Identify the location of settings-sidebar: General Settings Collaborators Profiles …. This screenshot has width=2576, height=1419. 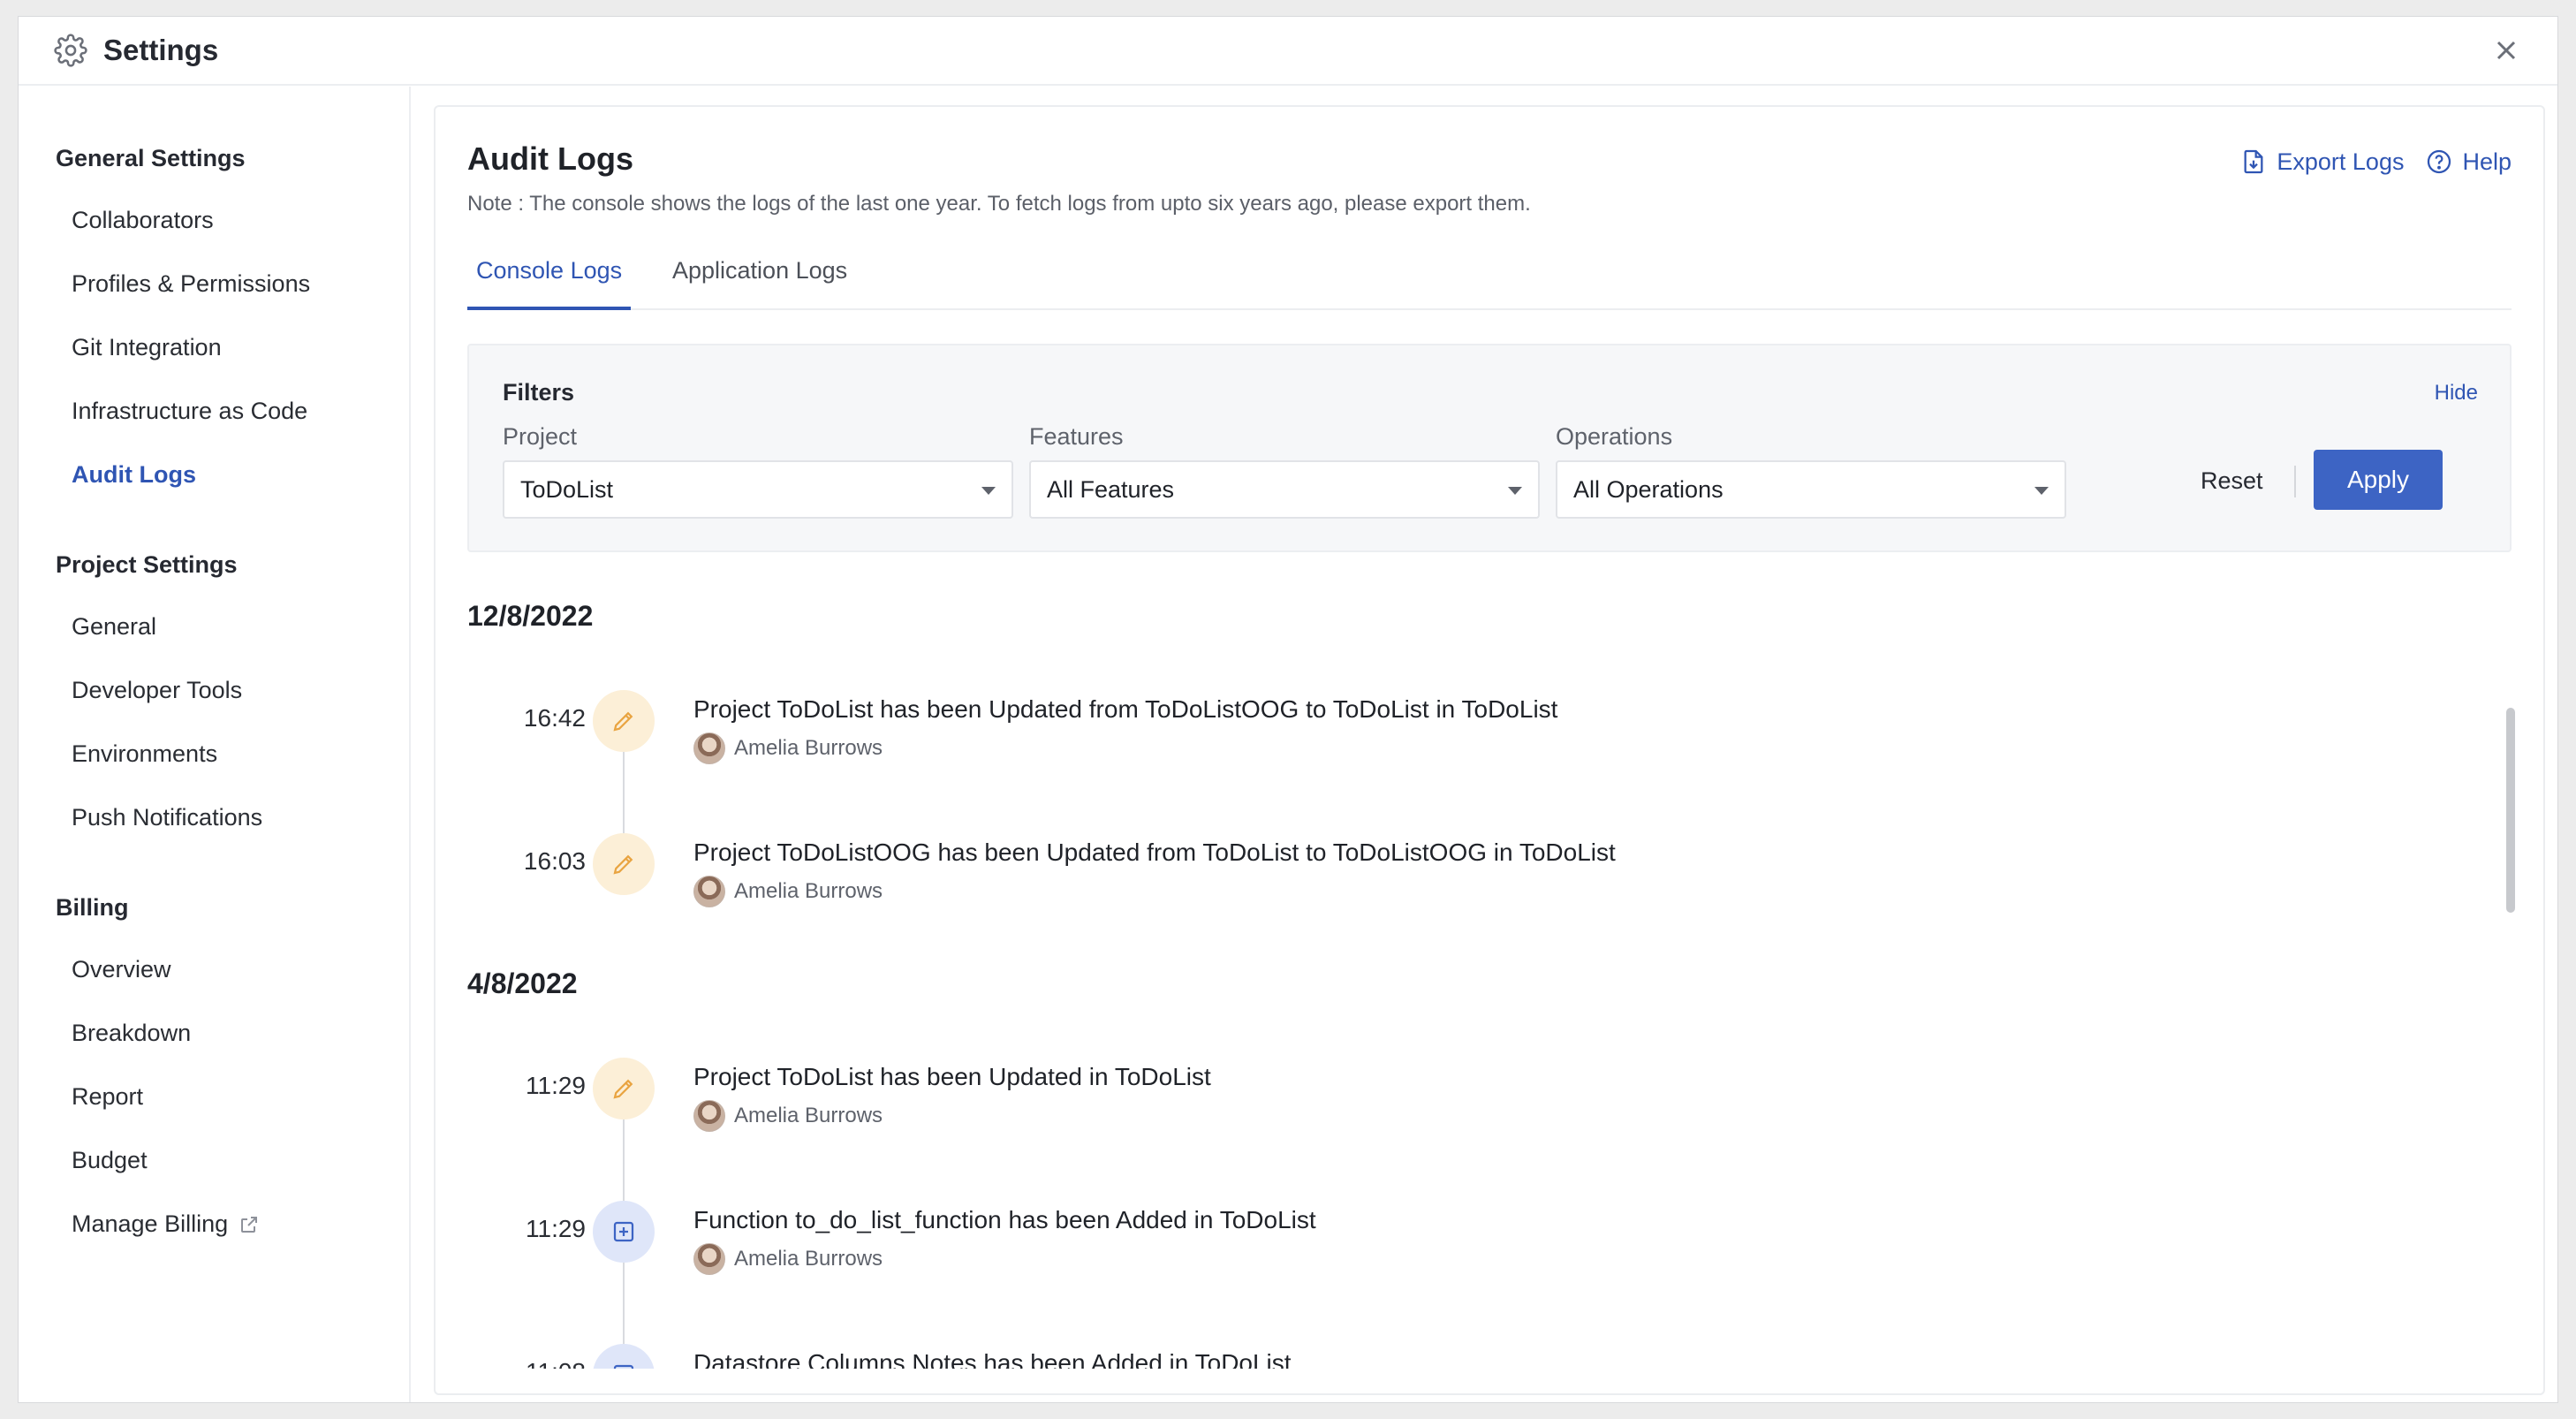
(215, 744).